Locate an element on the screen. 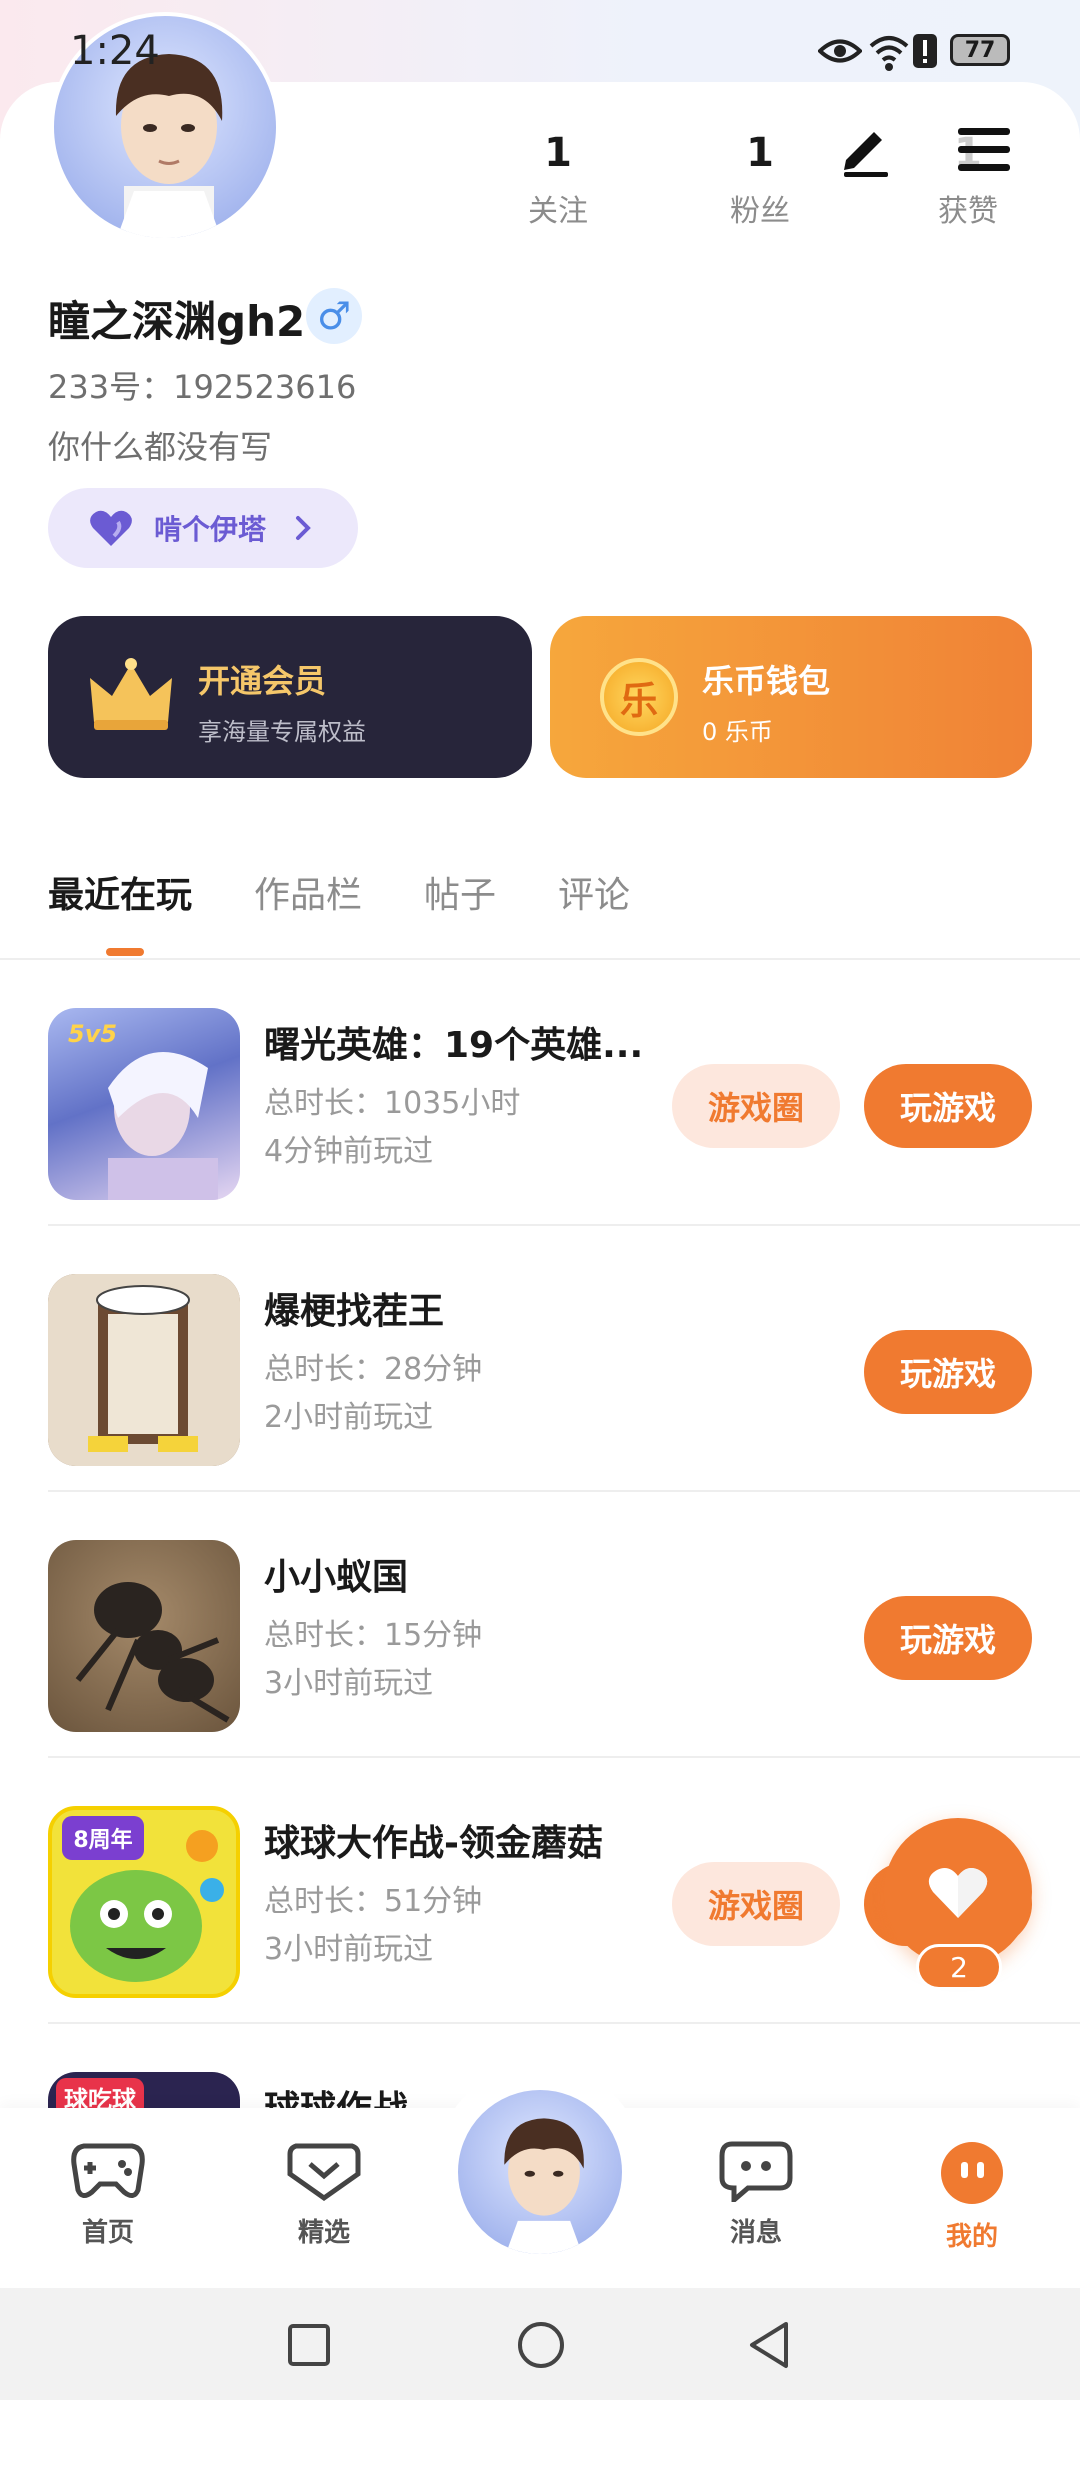  nav-me: 我的 is located at coordinates (972, 2196).